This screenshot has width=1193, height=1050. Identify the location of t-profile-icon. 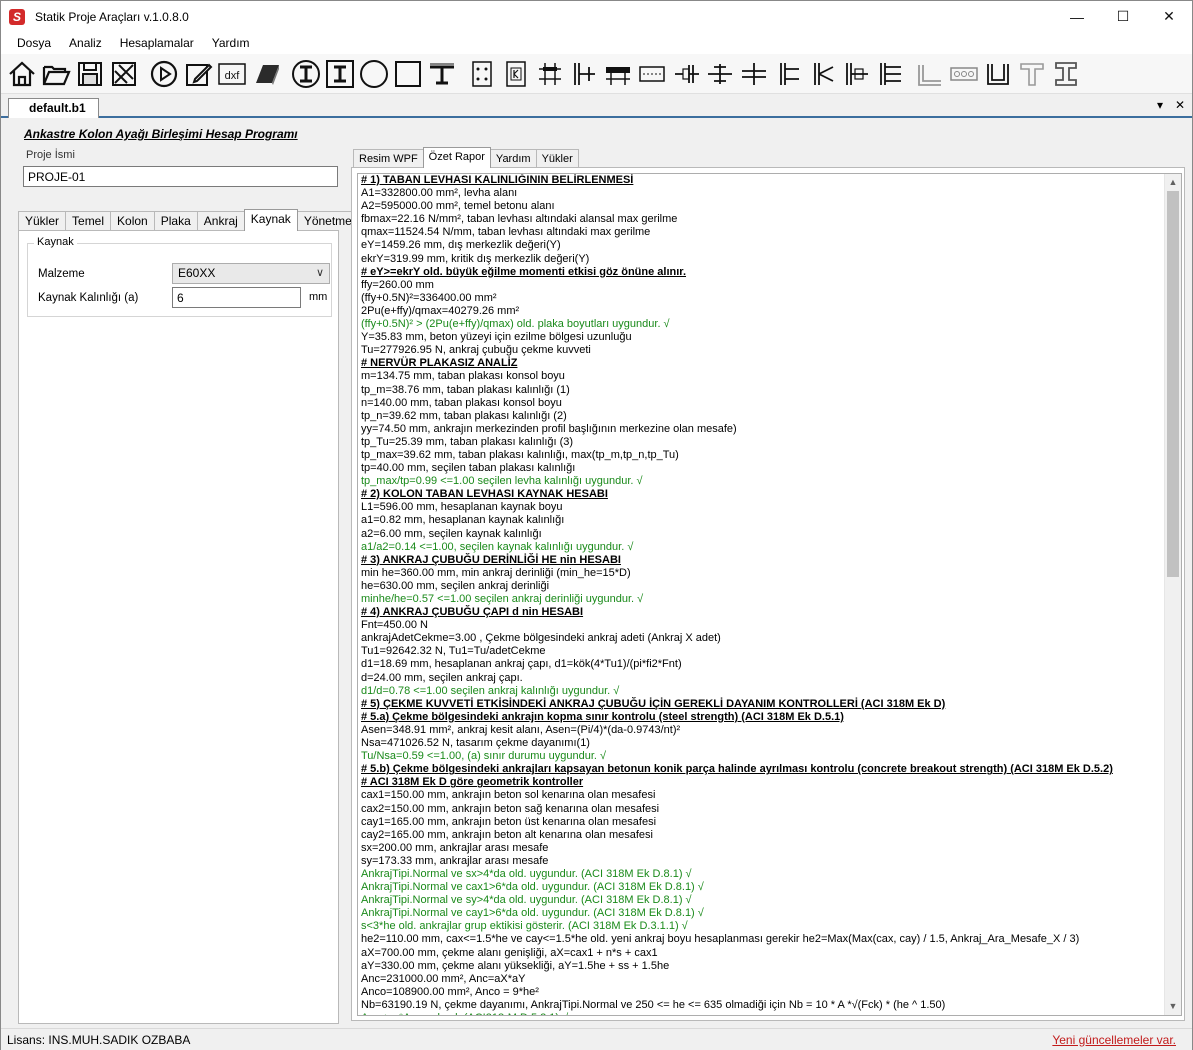
(1032, 74).